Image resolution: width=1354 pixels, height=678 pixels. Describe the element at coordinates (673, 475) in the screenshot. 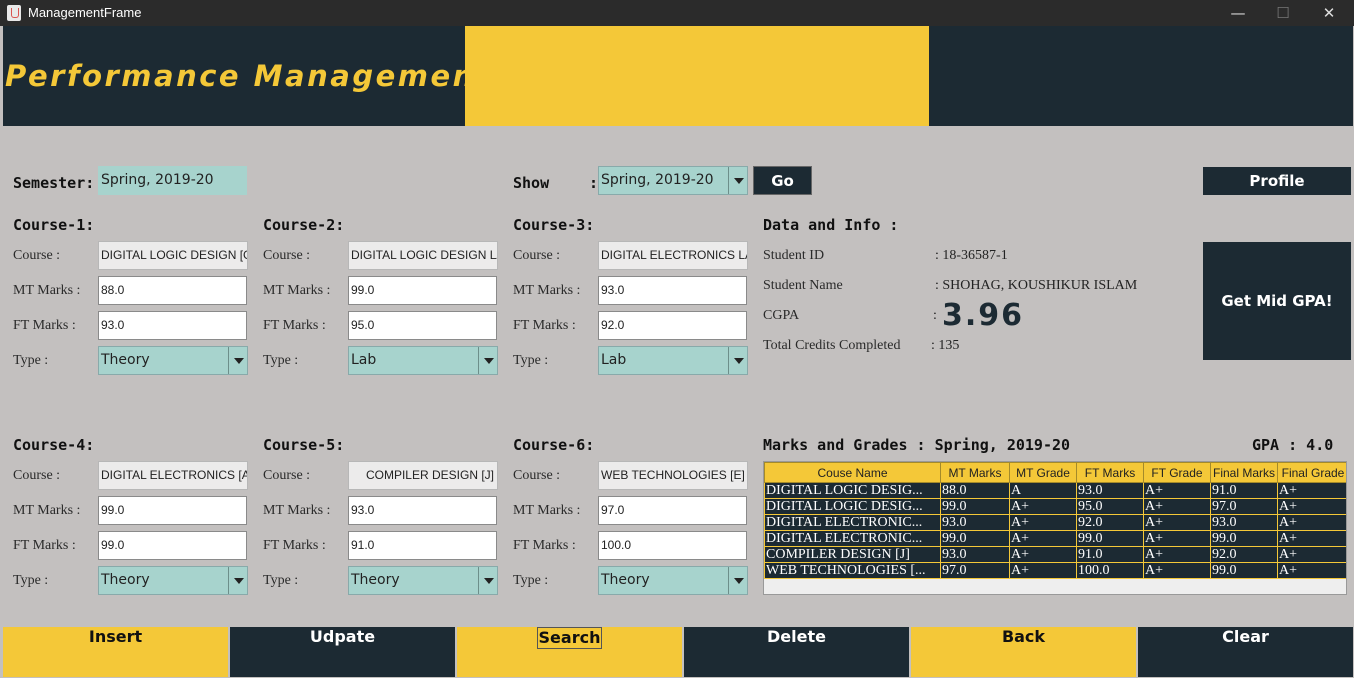

I see `course-name-field: WEB TECHNOLOGIES [E]` at that location.